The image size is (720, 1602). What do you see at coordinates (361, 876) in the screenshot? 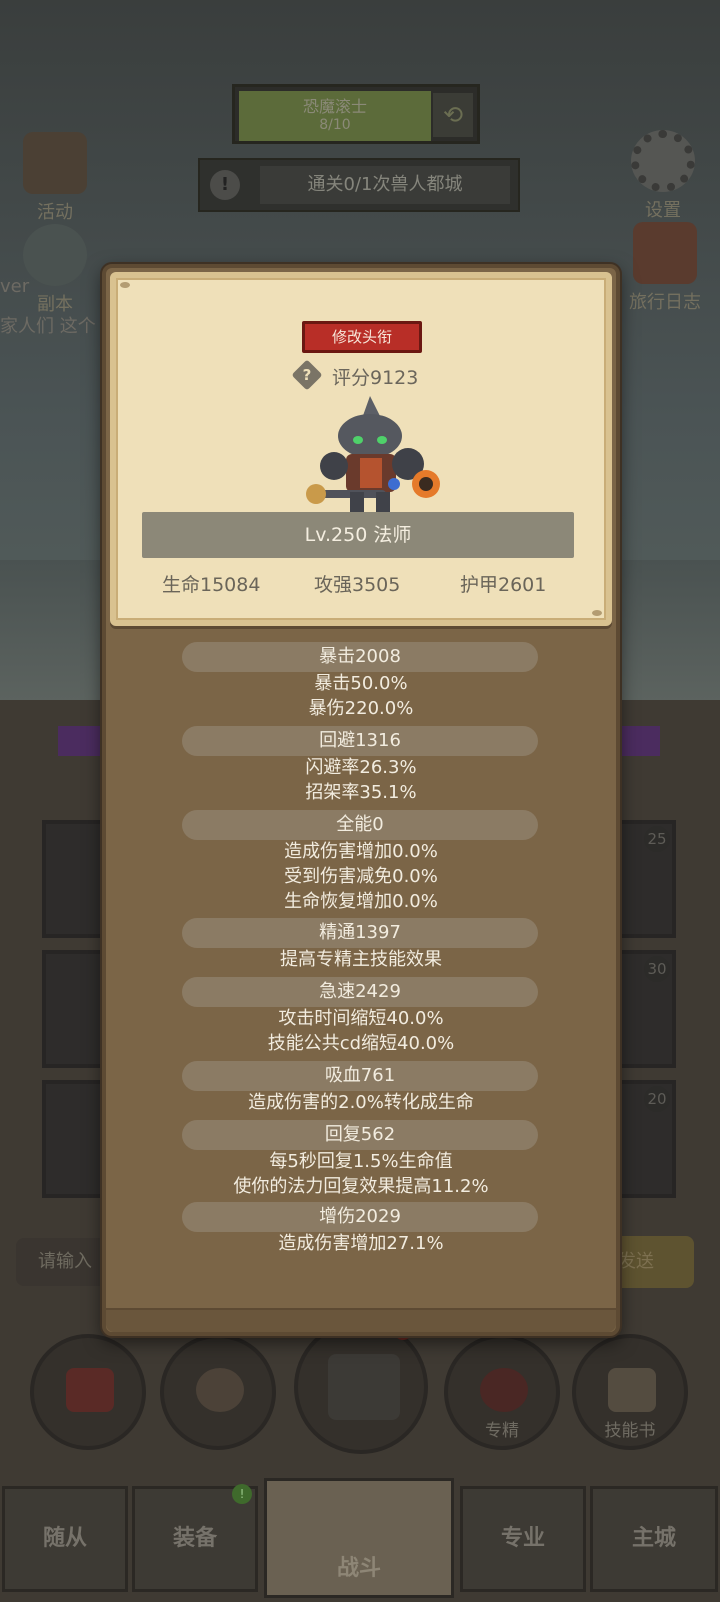
I see `stat-detail: 受到伤害减免0.0%` at bounding box center [361, 876].